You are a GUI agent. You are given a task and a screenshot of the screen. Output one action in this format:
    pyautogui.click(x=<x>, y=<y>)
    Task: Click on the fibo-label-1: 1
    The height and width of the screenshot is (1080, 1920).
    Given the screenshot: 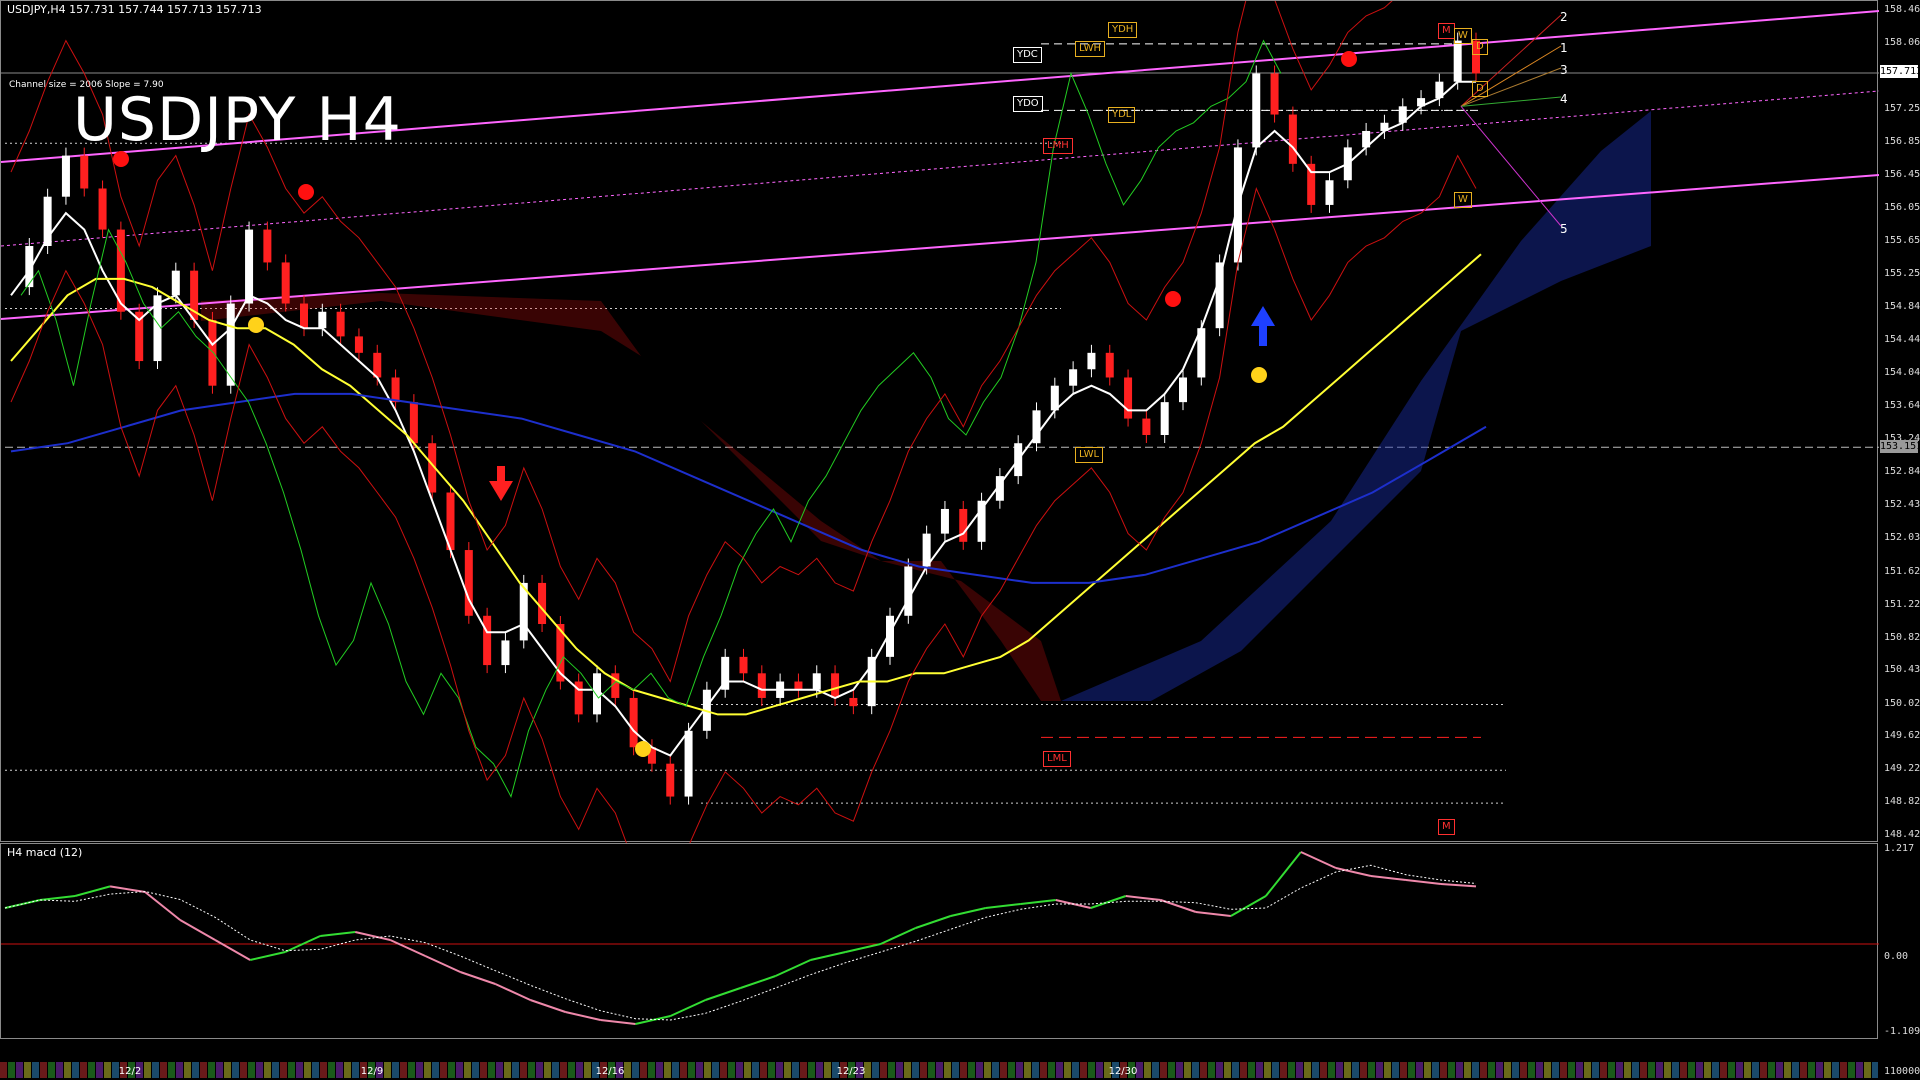 What is the action you would take?
    pyautogui.click(x=1564, y=48)
    